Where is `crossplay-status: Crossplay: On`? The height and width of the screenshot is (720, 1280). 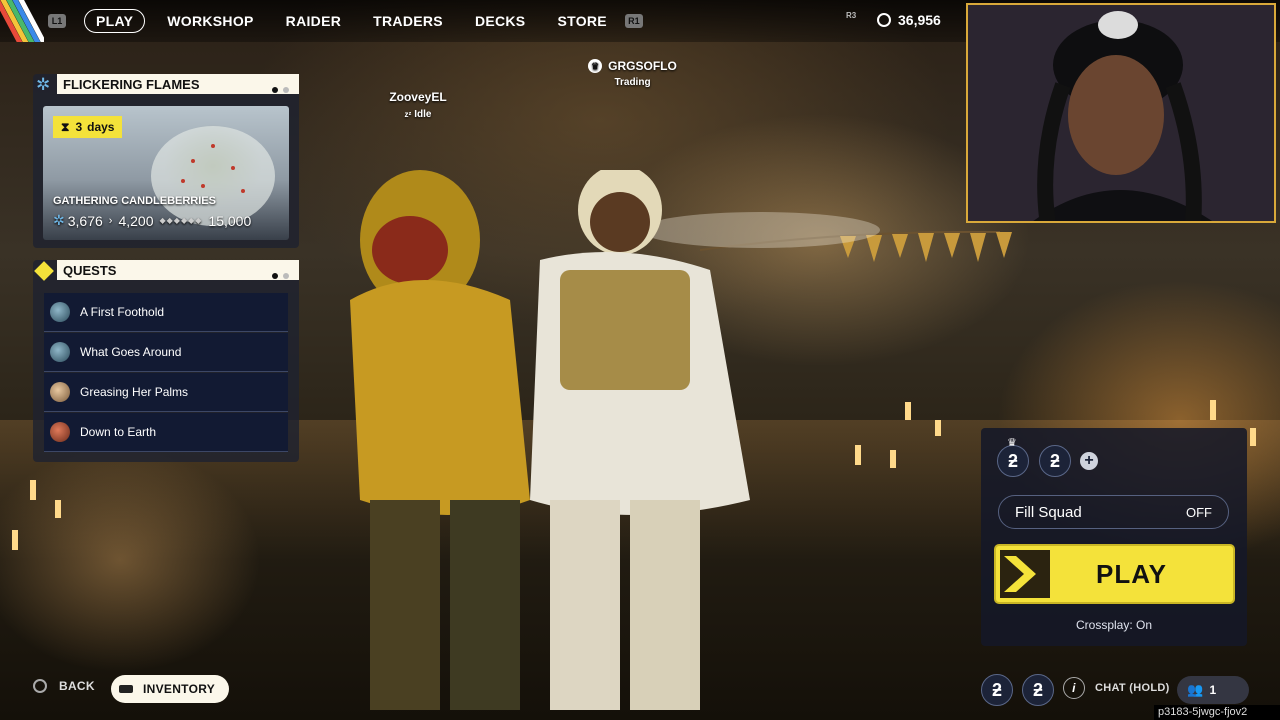
crossplay-status: Crossplay: On is located at coordinates (1114, 625).